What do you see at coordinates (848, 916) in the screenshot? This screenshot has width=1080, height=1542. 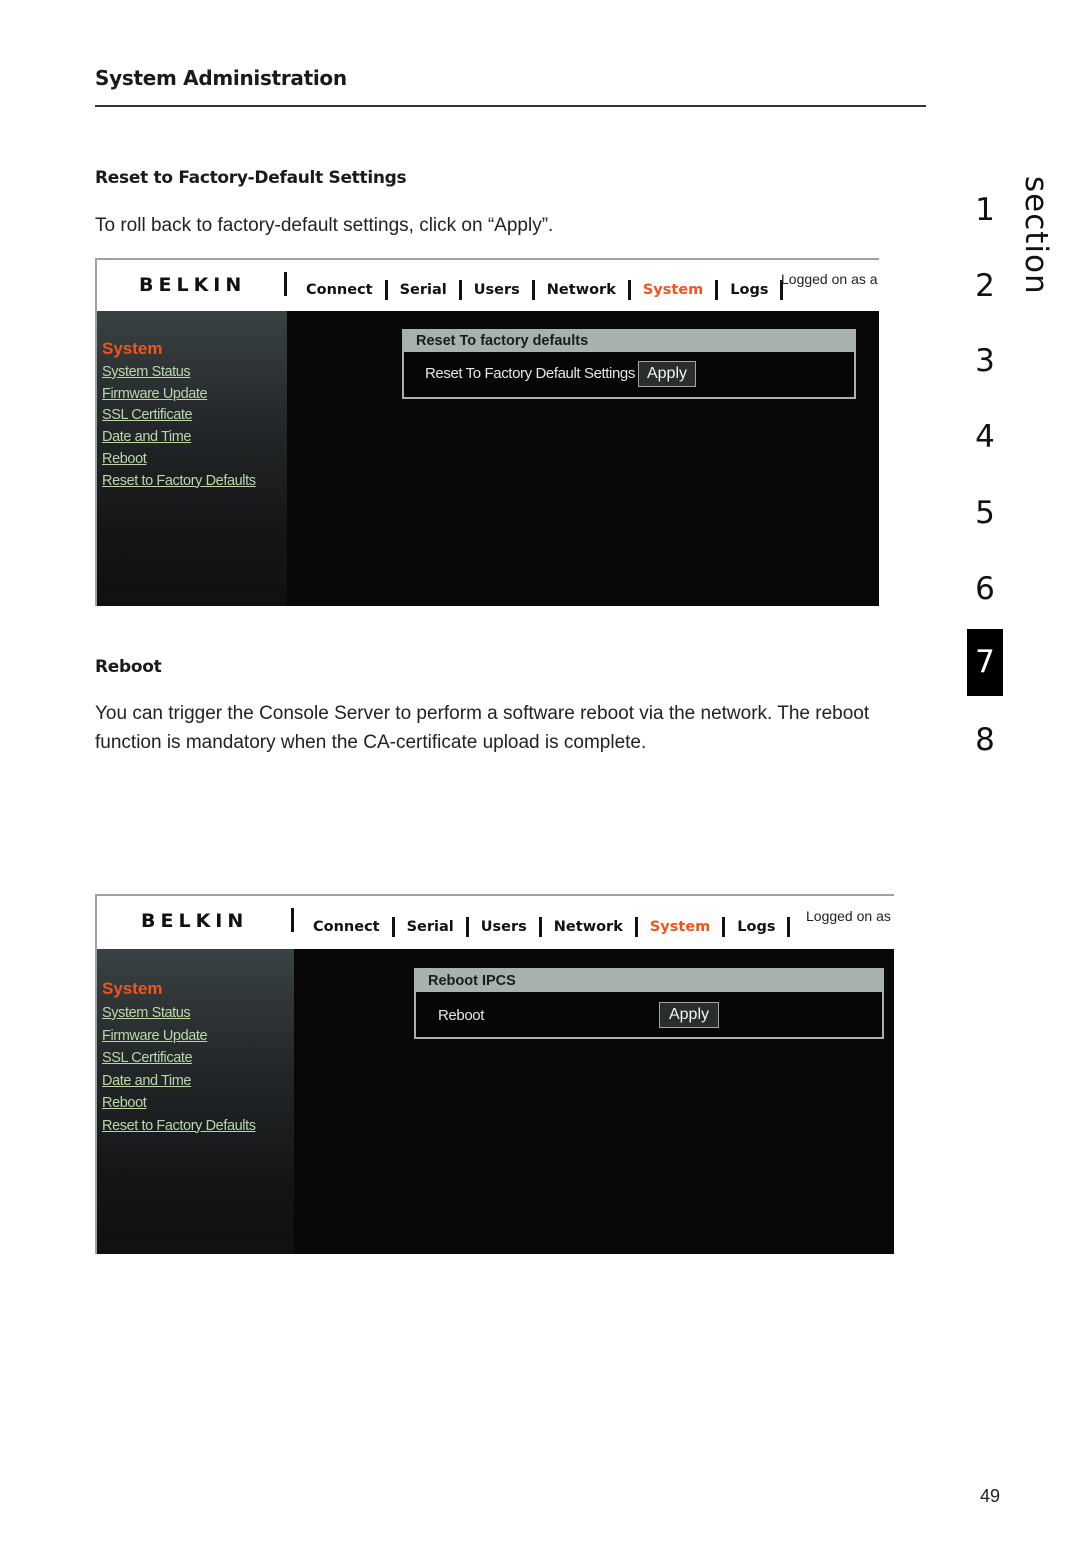 I see `logged-on-status: Logged on as` at bounding box center [848, 916].